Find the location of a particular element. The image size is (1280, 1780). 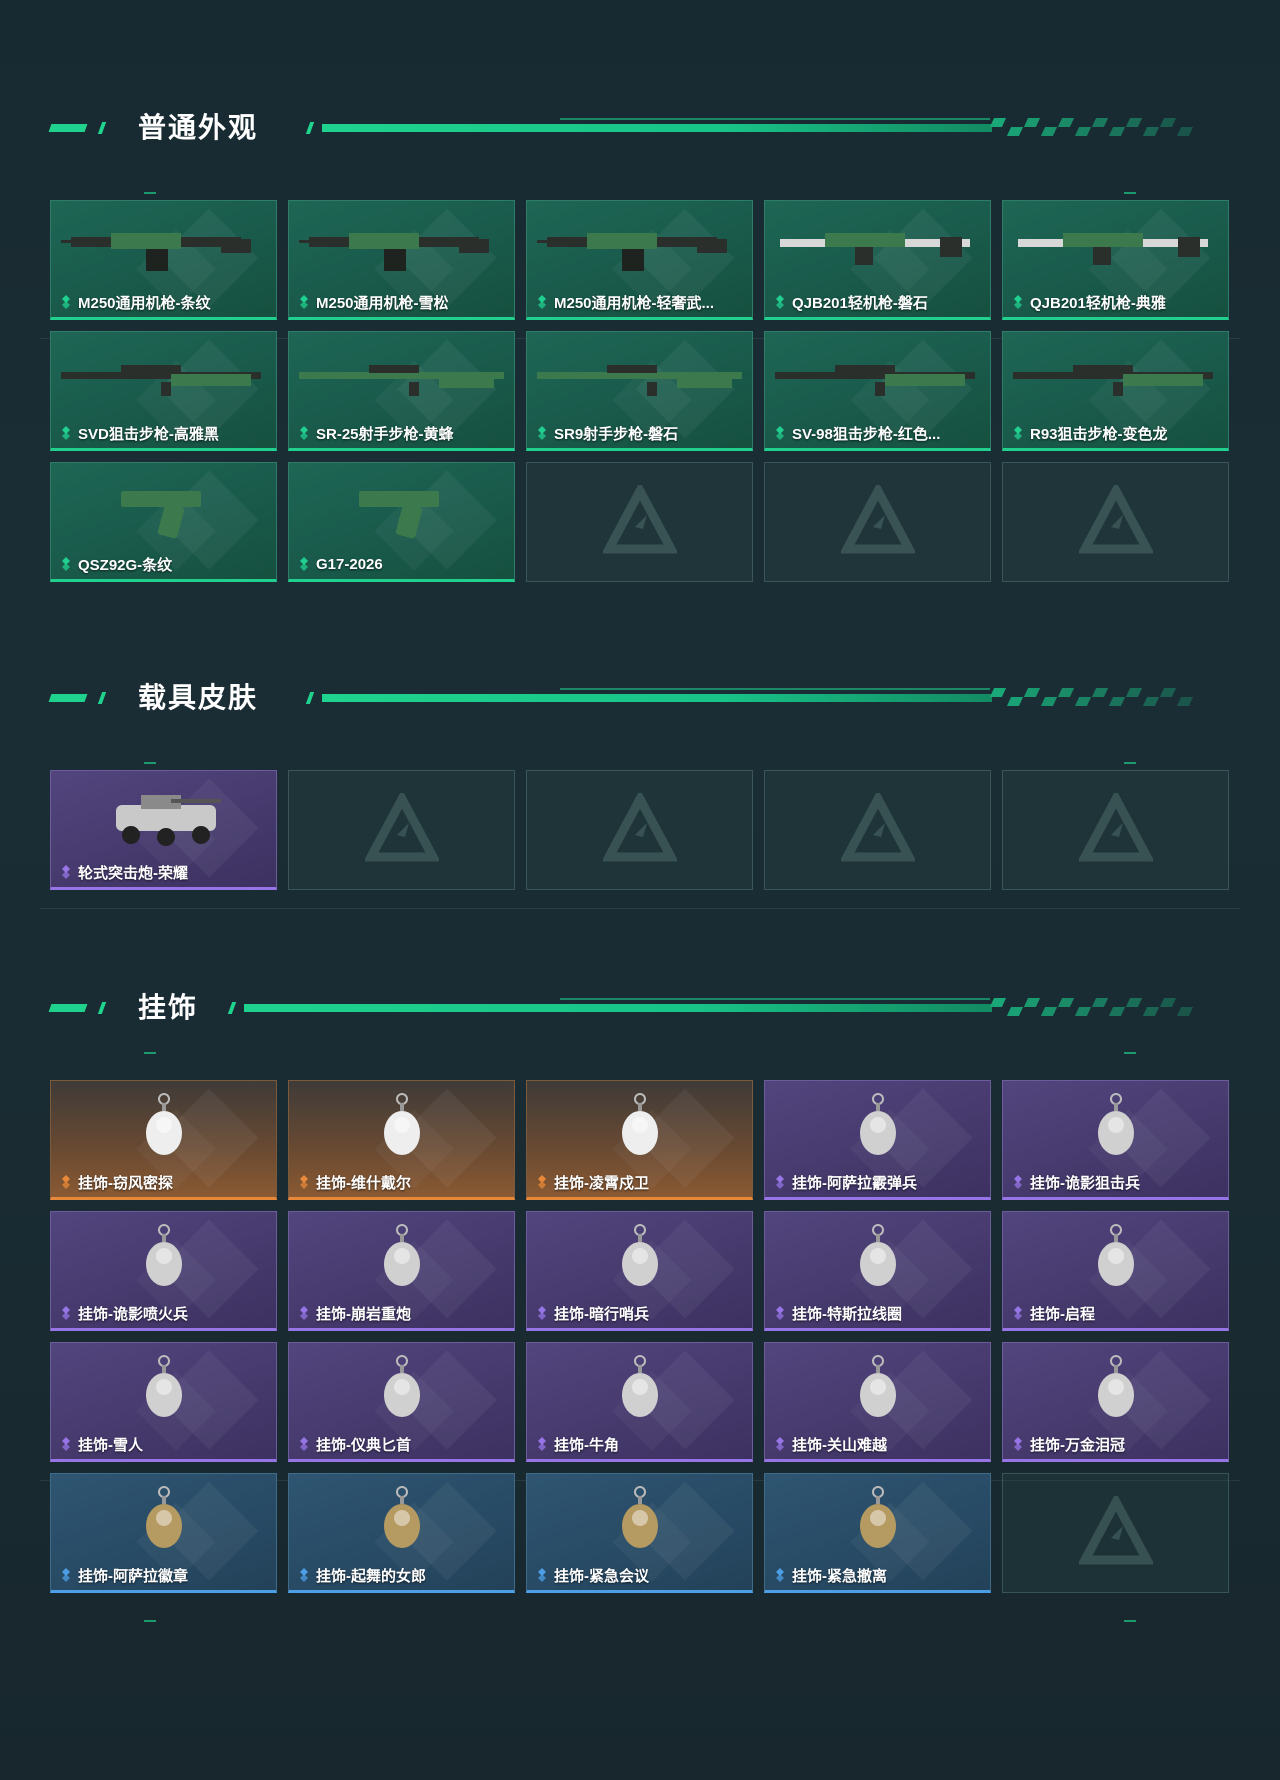

item-label: 挂饰-雪人 is located at coordinates (101, 1444).